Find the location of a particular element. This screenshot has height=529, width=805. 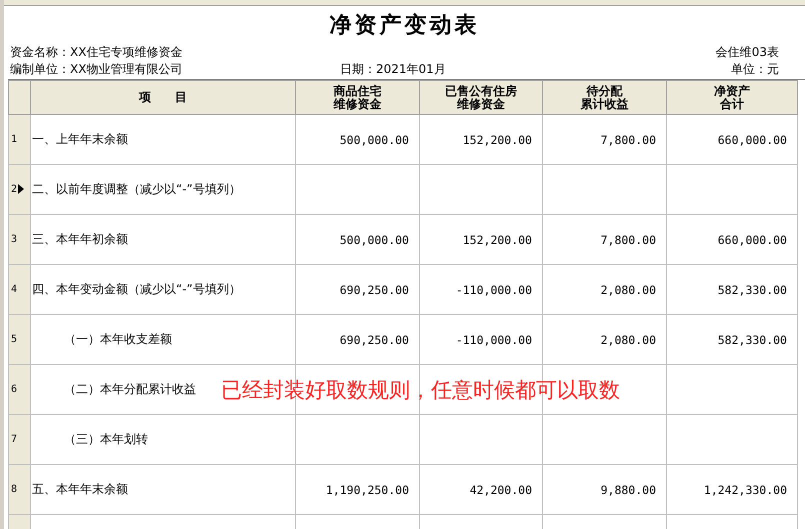

table-cell: （三）本年划转 is located at coordinates (163, 439).